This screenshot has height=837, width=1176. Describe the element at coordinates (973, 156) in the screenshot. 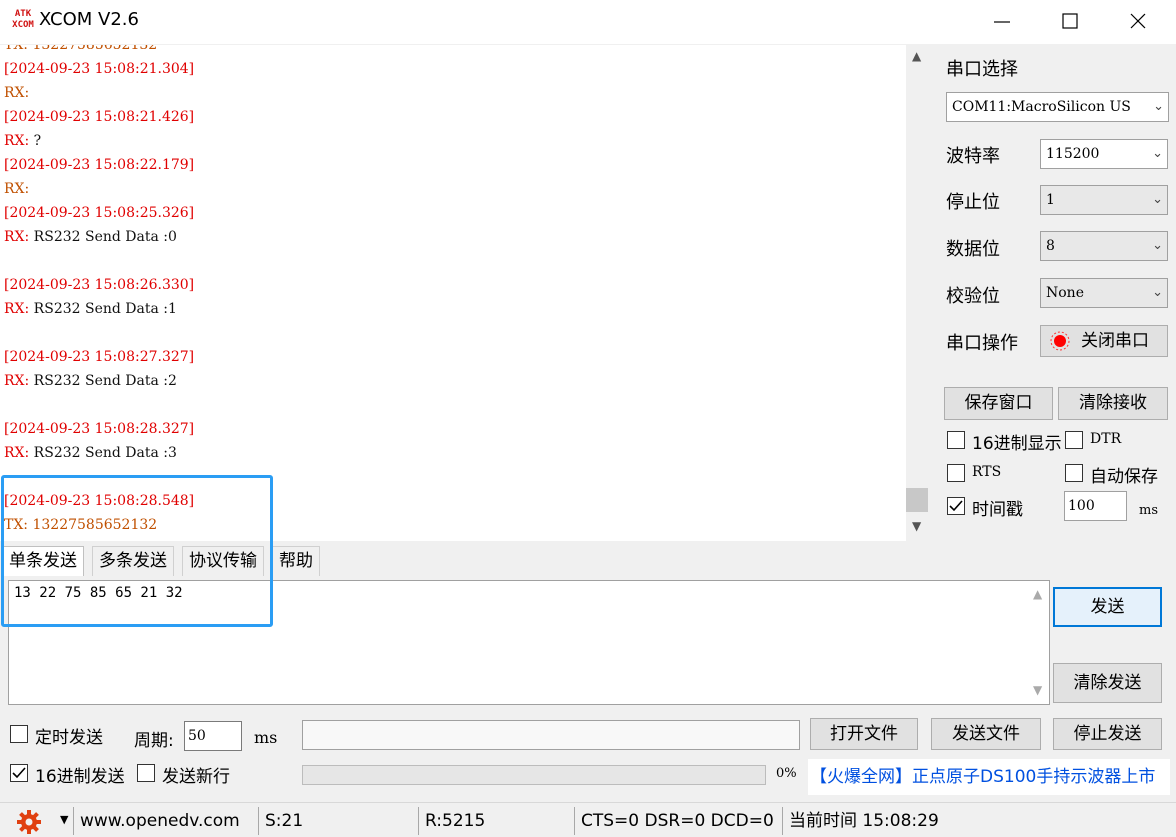

I see `baud-label: 波特率` at that location.